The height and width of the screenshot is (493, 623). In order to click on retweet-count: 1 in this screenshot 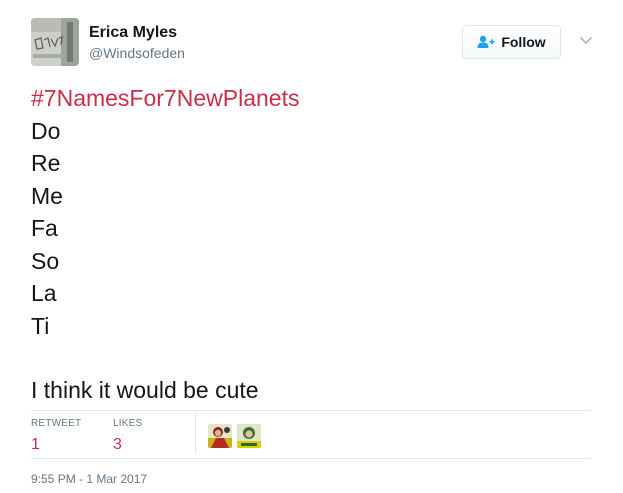, I will do `click(35, 444)`.